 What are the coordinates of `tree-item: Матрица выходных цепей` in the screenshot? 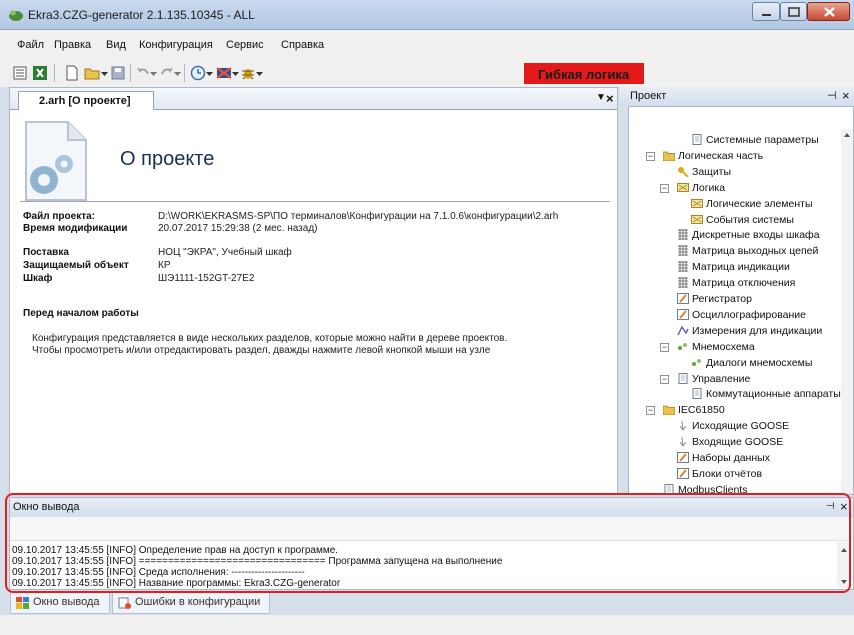 It's located at (747, 252).